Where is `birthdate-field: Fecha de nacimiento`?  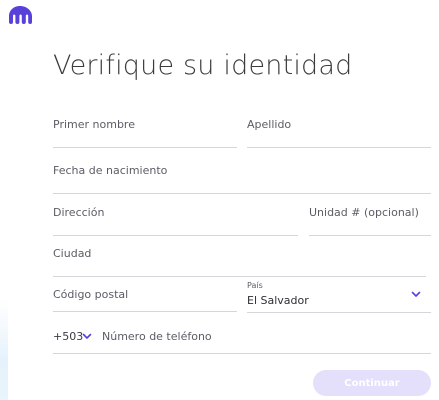
birthdate-field: Fecha de nacimiento is located at coordinates (242, 179).